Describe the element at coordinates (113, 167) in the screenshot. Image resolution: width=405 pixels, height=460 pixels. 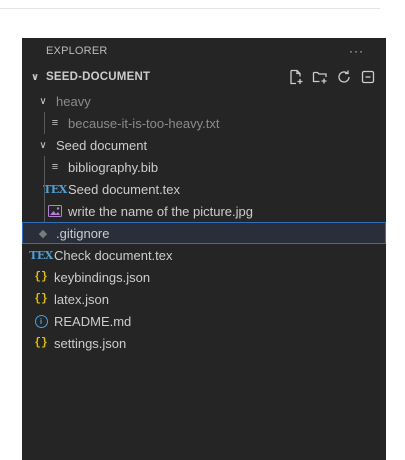
I see `file-label: bibliography.bib` at that location.